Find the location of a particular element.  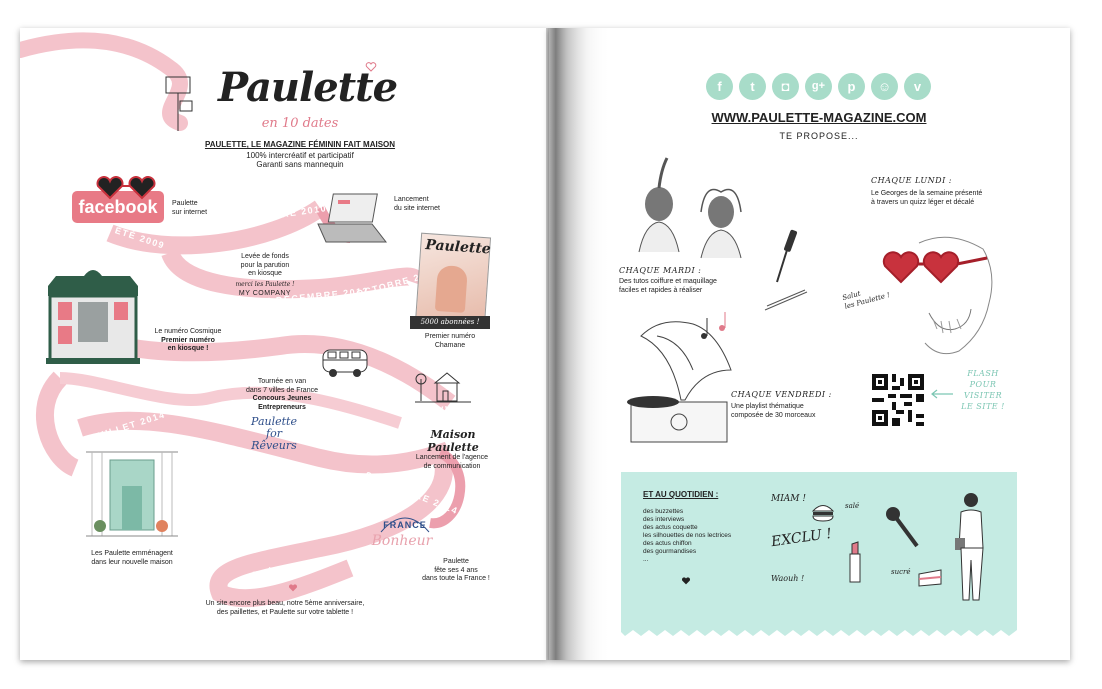

mardi-title: CHAQUE MARDI : is located at coordinates (660, 270).